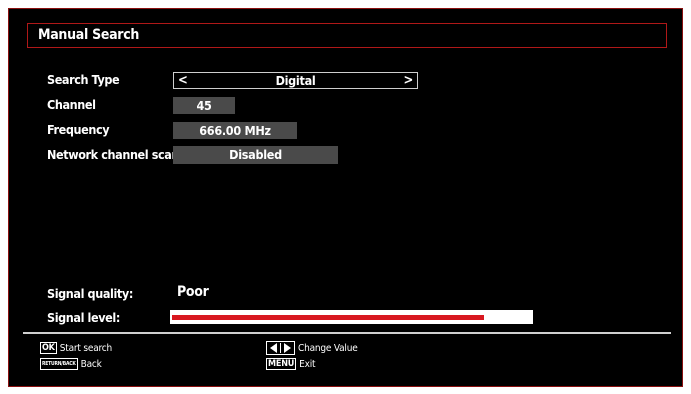 This screenshot has height=394, width=691. Describe the element at coordinates (78, 129) in the screenshot. I see `frequency-label: Frequency` at that location.